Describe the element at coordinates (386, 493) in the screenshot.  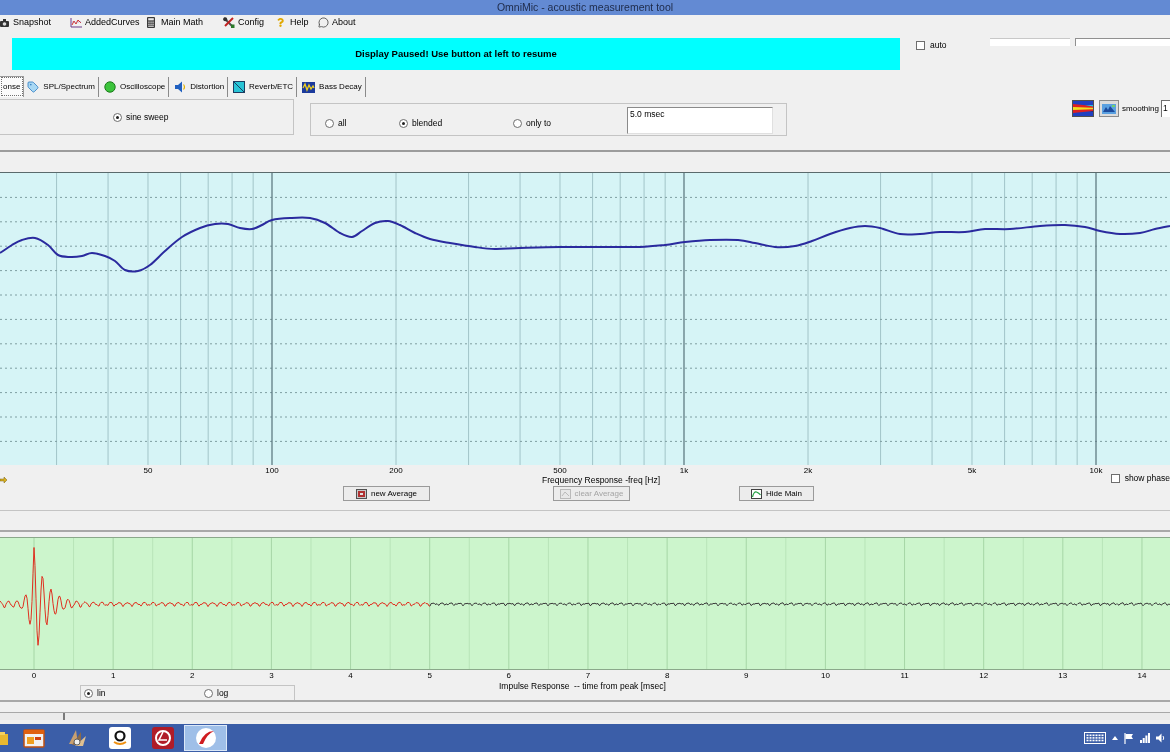
I see `action-button: new Average` at that location.